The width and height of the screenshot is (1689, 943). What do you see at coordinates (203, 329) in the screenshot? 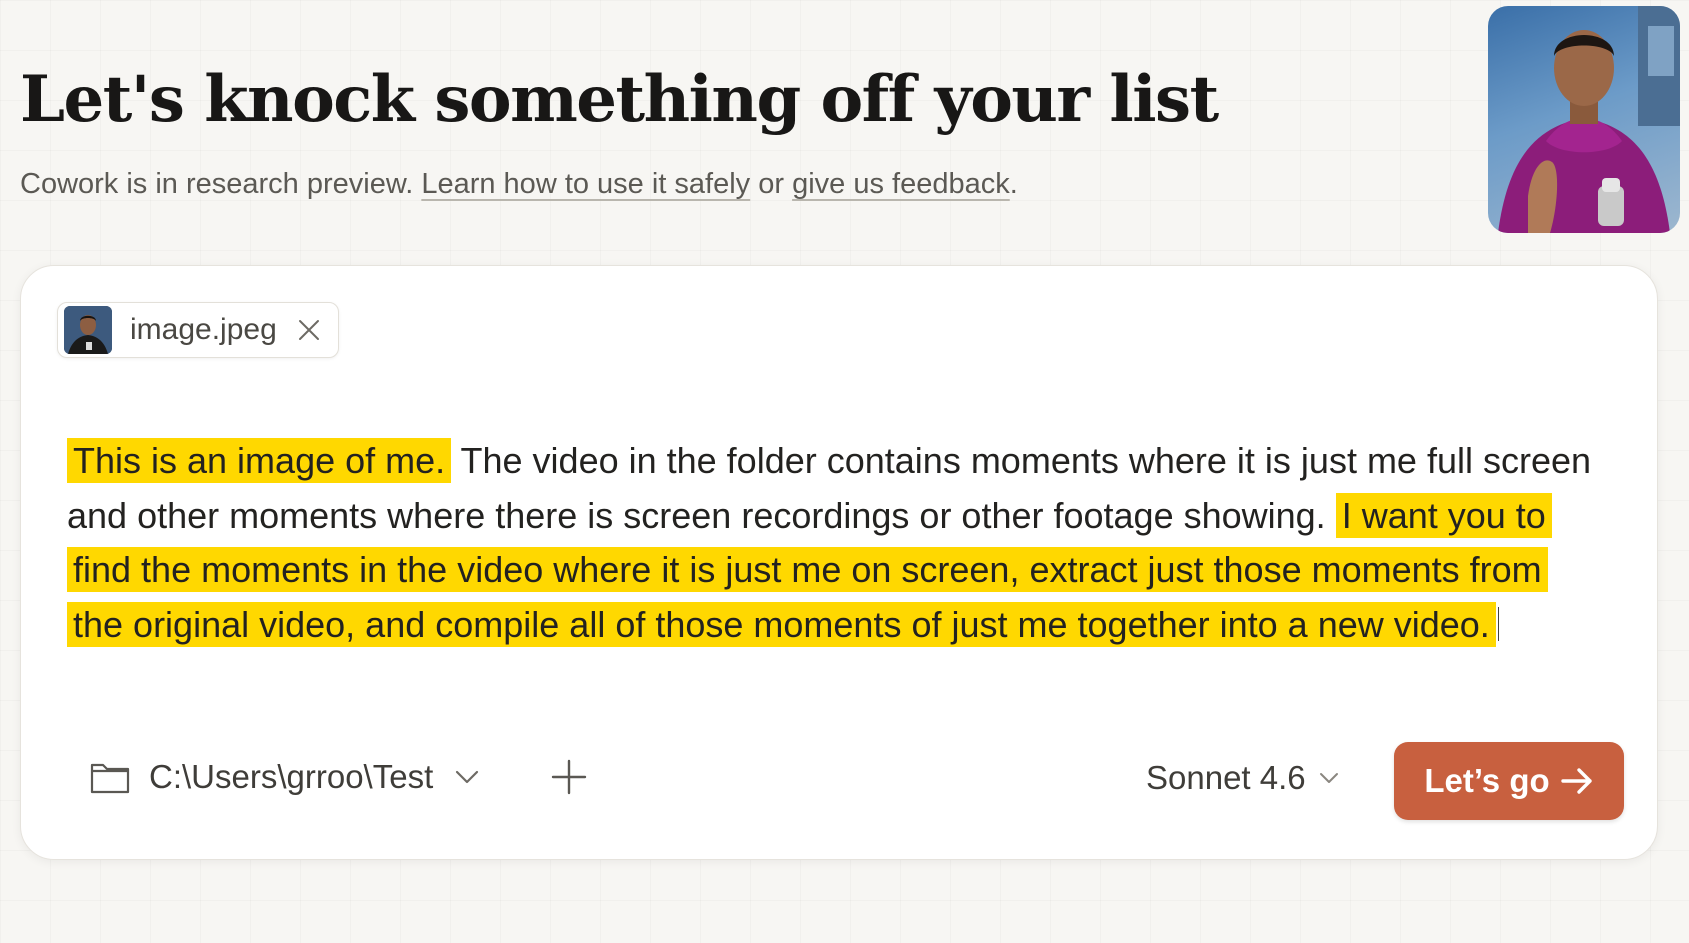
I see `attachment-filename: image.jpeg` at bounding box center [203, 329].